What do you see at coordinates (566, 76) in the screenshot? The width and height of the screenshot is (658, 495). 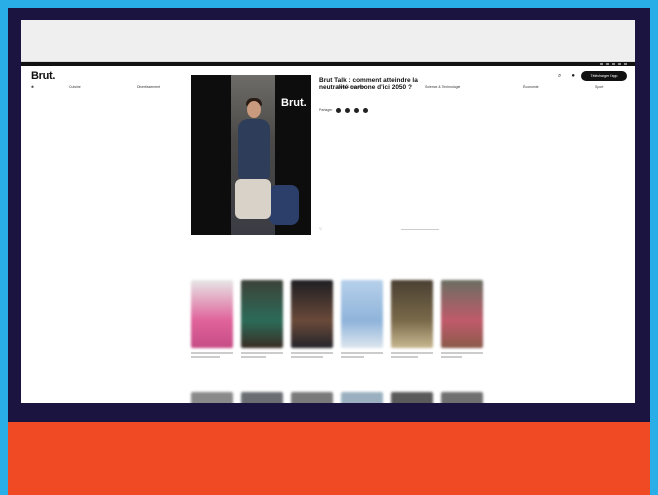 I see `header-icons: ⌕ ●` at bounding box center [566, 76].